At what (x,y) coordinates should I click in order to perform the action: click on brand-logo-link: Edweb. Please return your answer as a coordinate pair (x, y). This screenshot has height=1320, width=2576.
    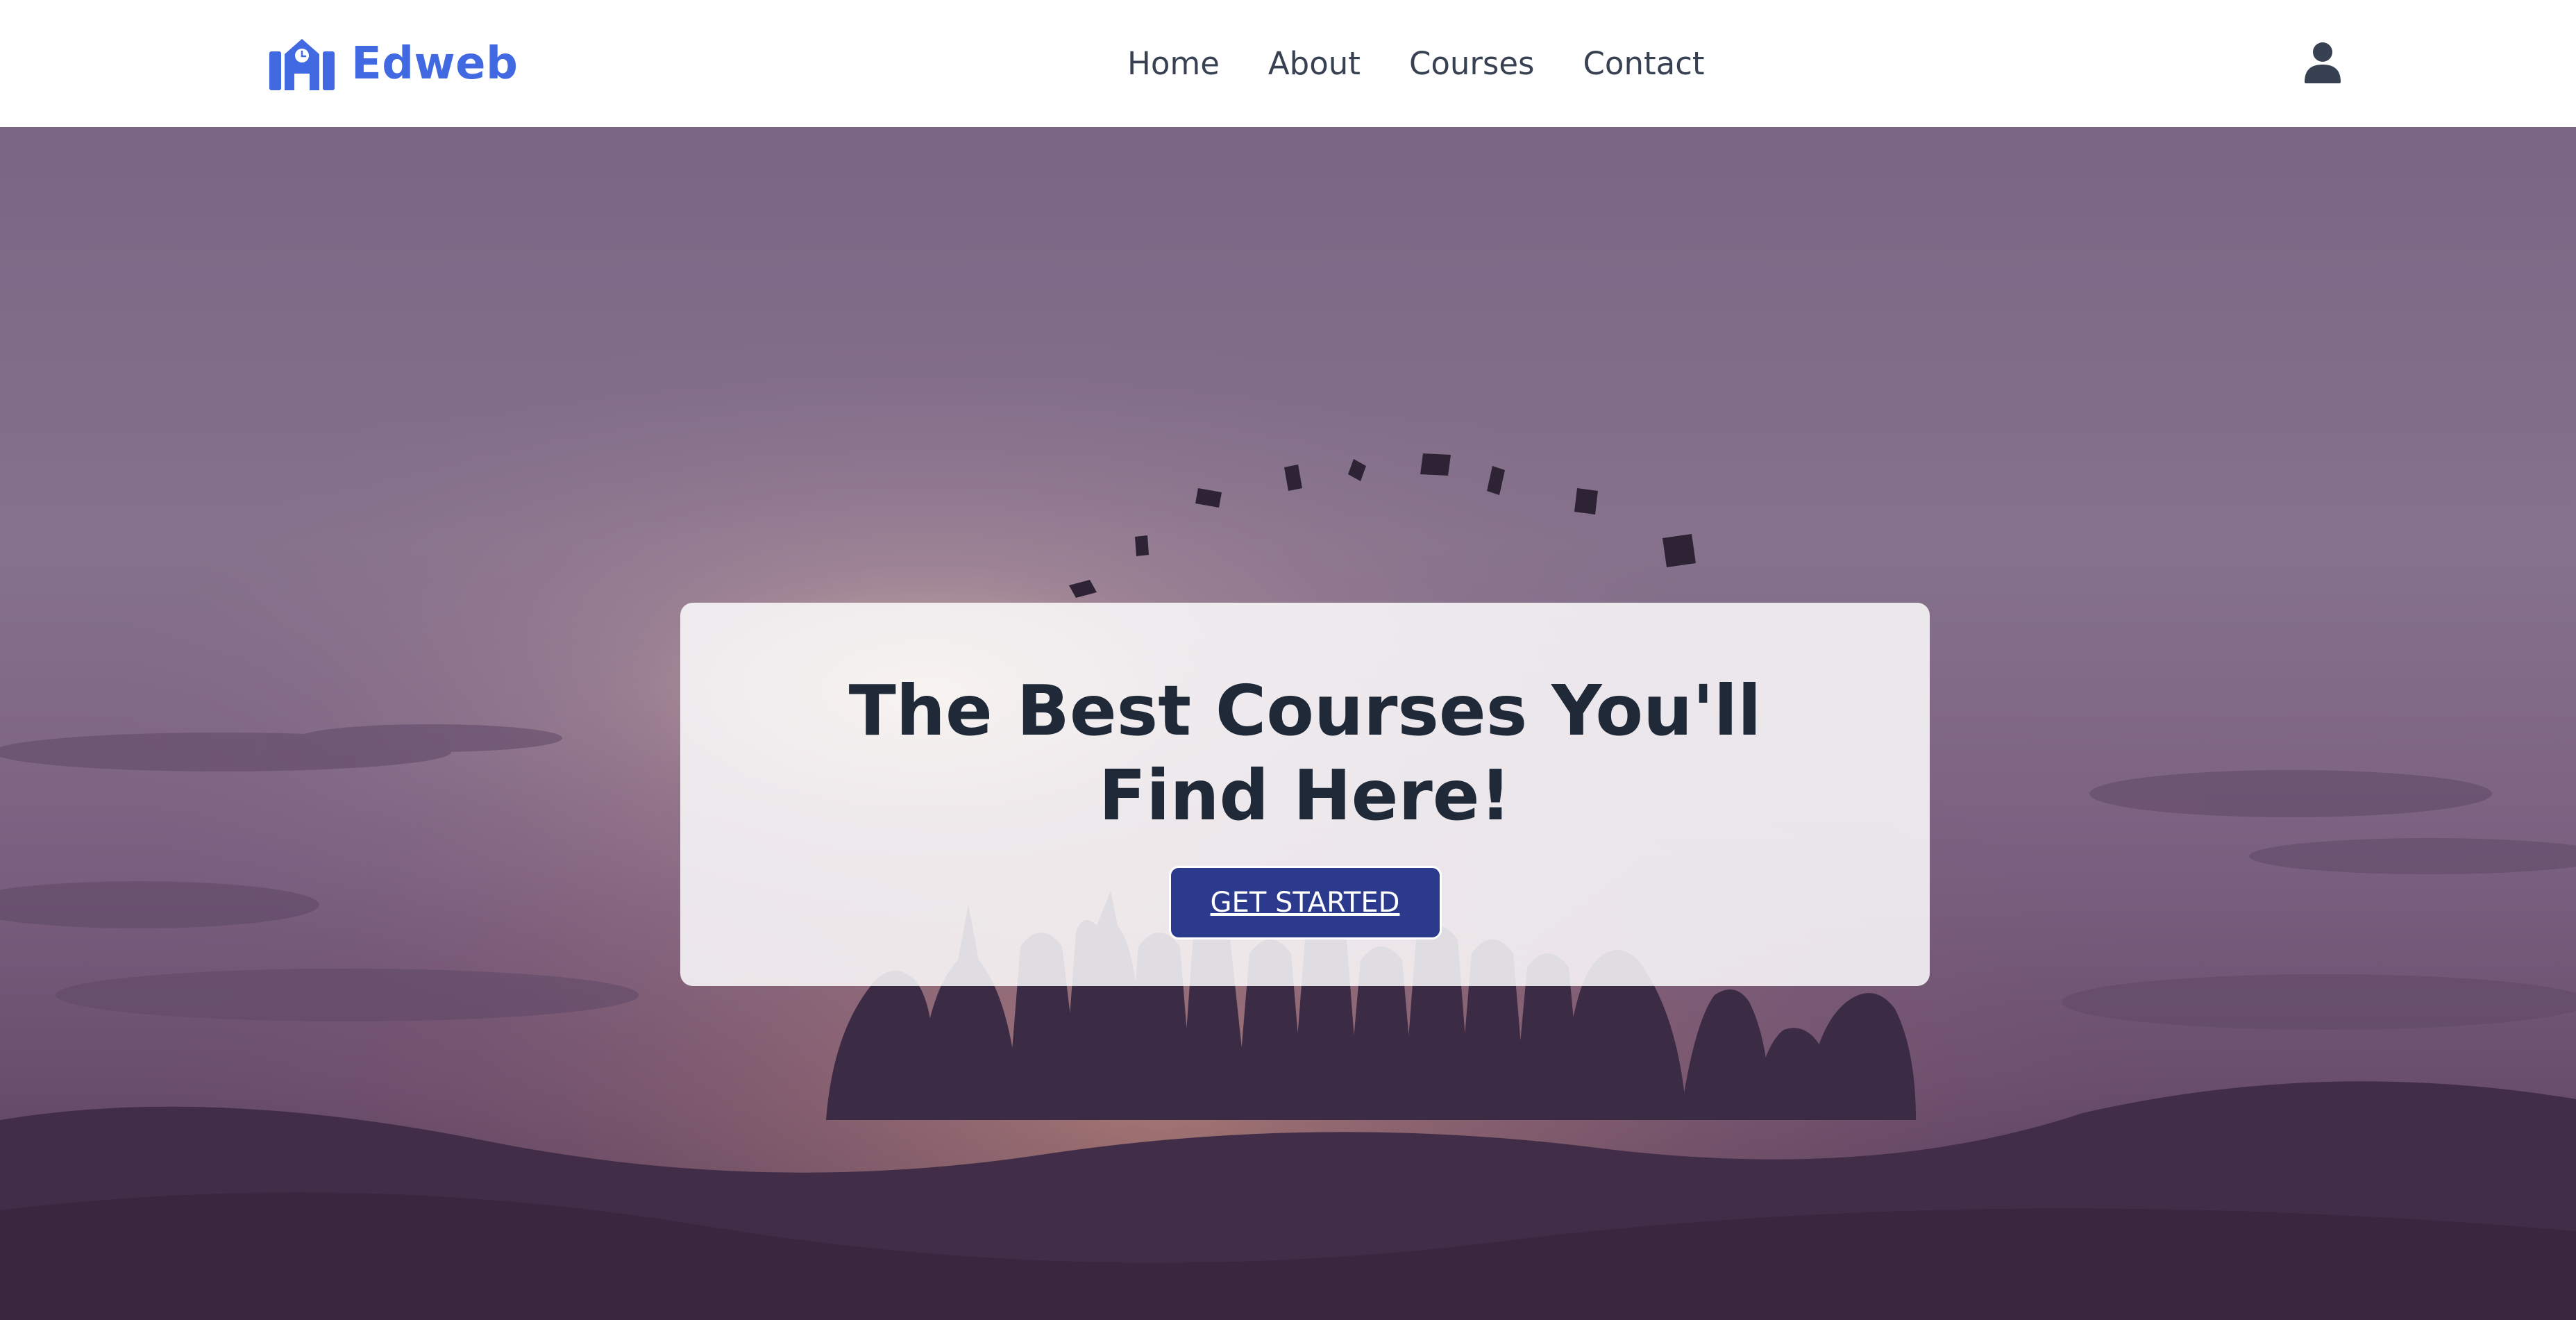
    Looking at the image, I should click on (393, 64).